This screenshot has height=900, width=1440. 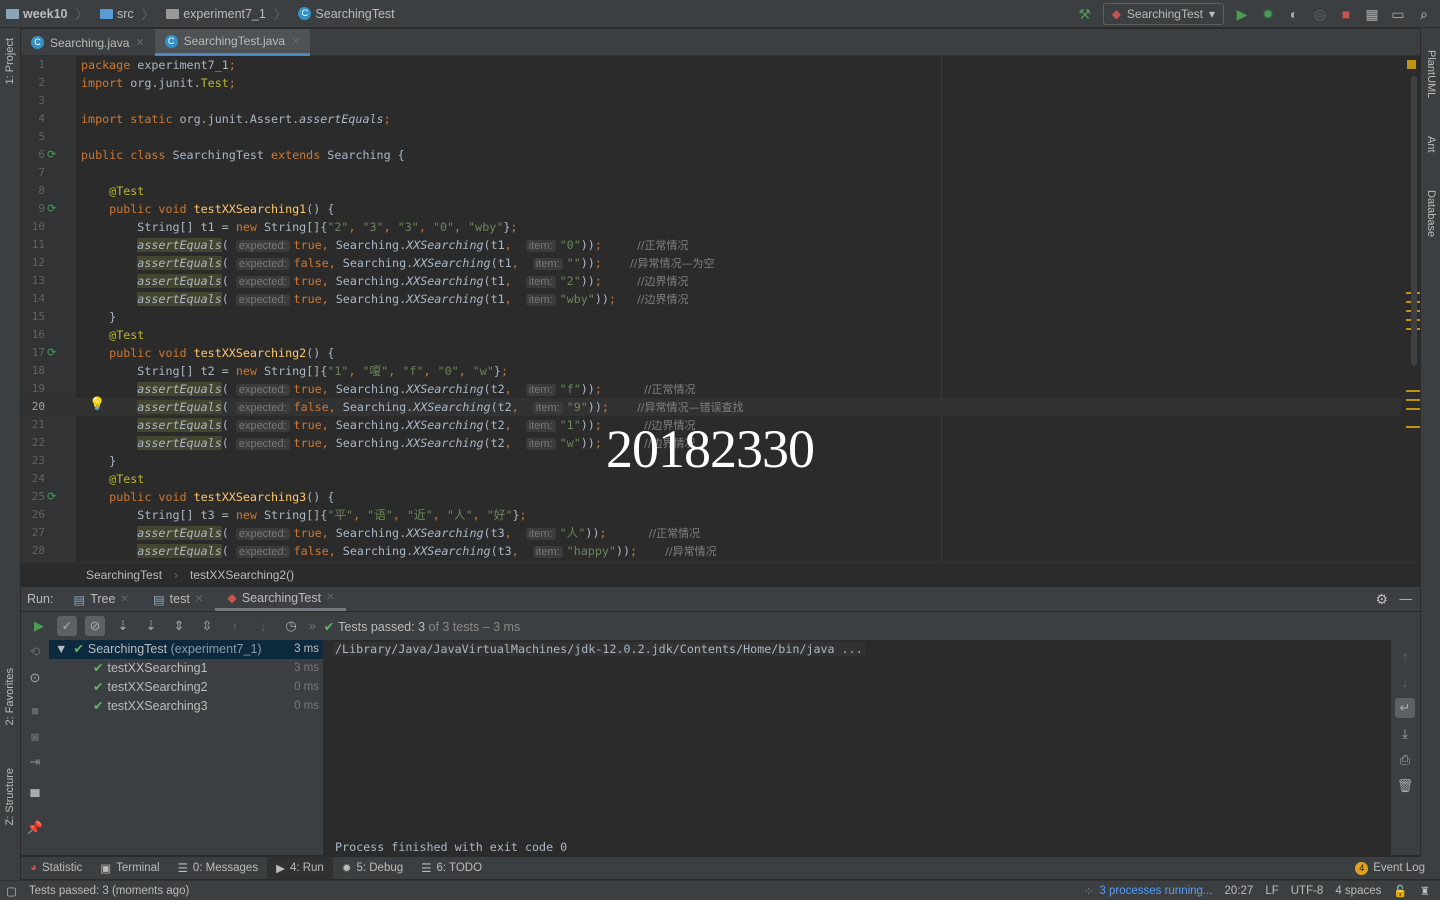 What do you see at coordinates (35, 736) in the screenshot?
I see `camera-icon: ◙` at bounding box center [35, 736].